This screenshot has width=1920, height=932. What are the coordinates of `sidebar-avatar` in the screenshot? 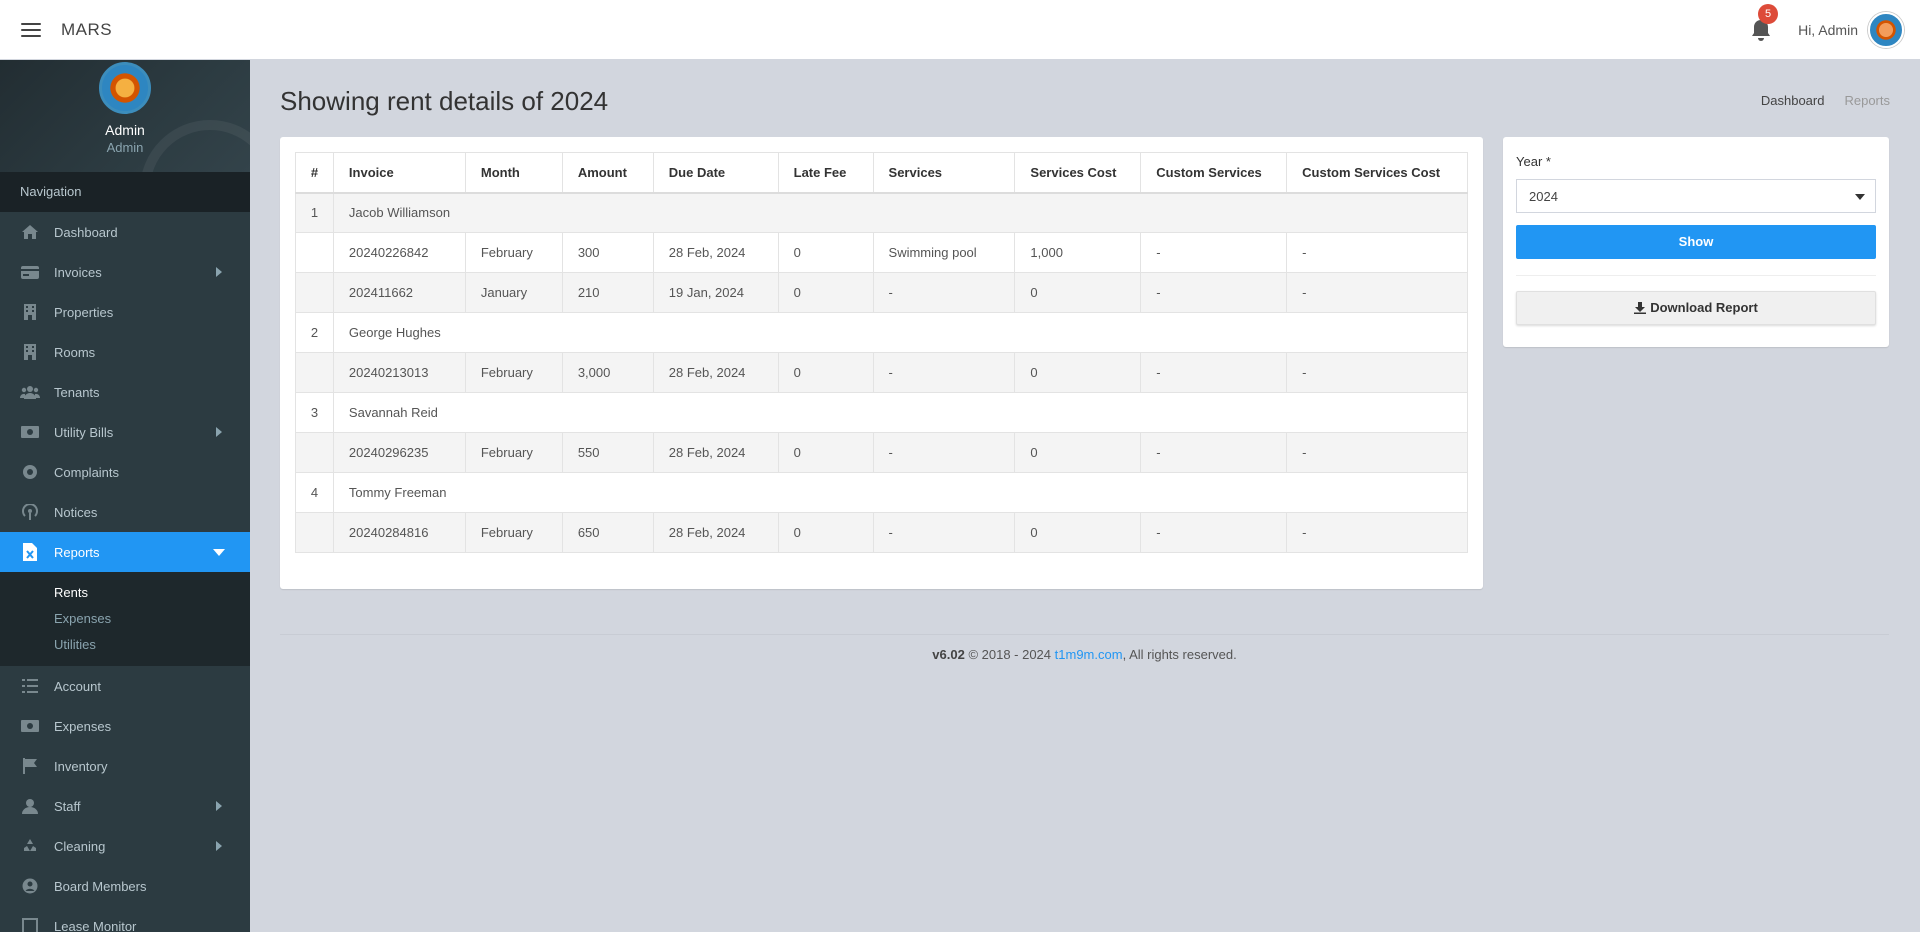 It's located at (125, 88).